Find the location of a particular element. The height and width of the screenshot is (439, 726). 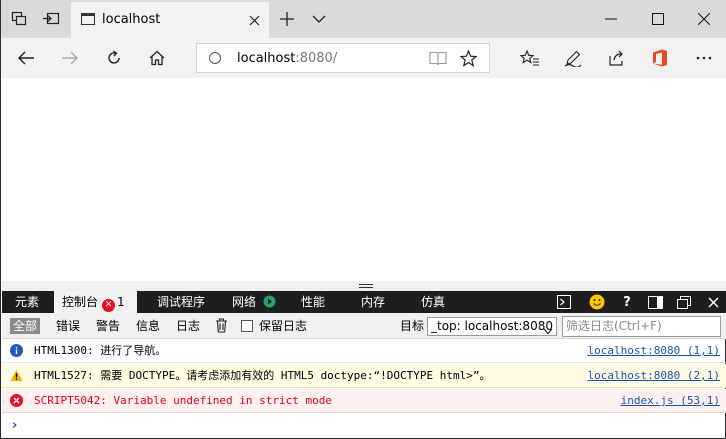

preserve-log-checkbox is located at coordinates (247, 326).